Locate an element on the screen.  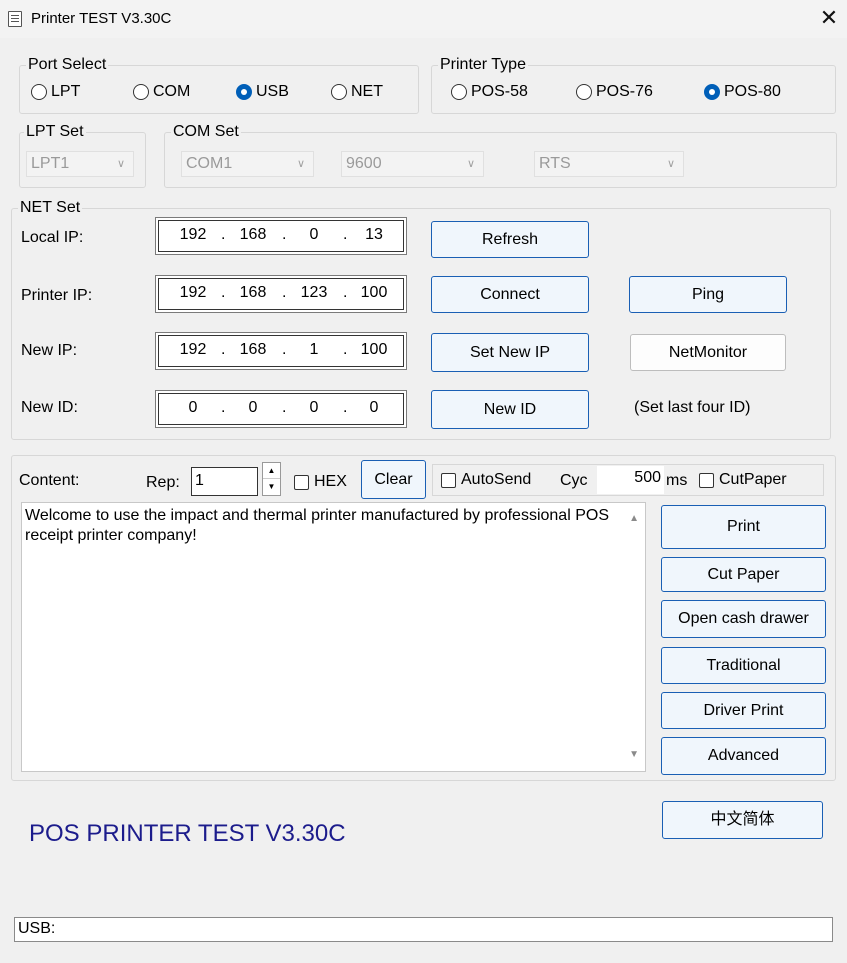
radio-pos76: POS-76 is located at coordinates (614, 92).